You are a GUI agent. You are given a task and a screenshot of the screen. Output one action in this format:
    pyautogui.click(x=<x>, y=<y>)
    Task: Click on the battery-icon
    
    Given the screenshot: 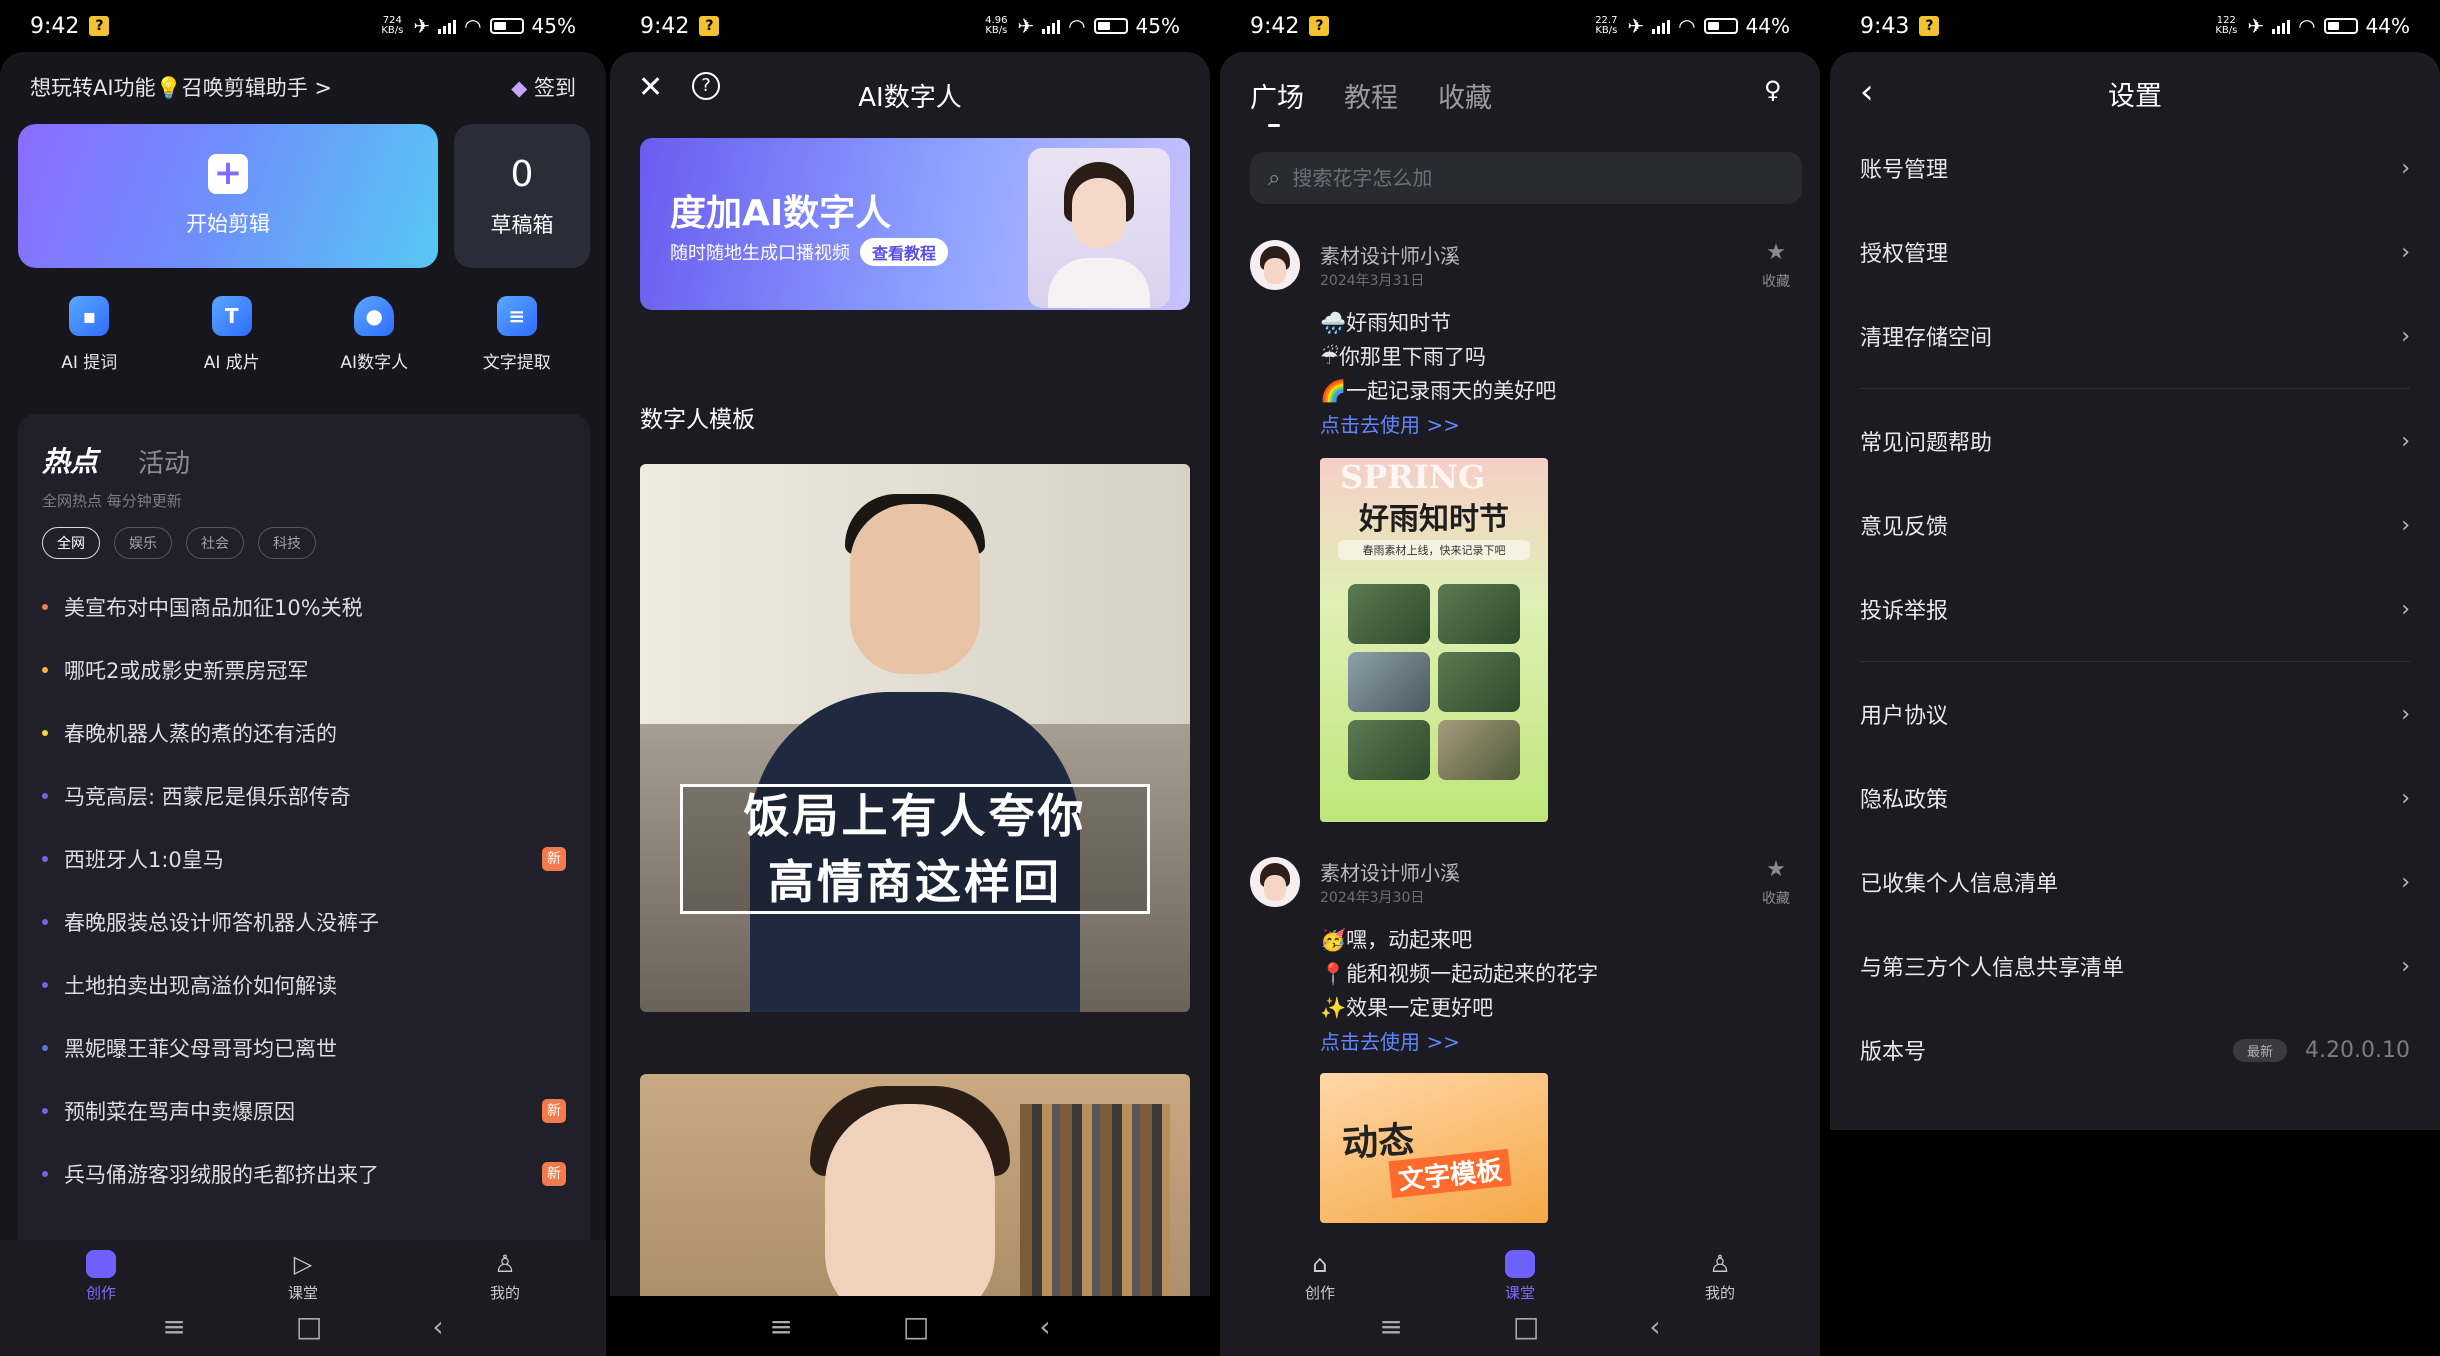 What is the action you would take?
    pyautogui.click(x=2340, y=26)
    